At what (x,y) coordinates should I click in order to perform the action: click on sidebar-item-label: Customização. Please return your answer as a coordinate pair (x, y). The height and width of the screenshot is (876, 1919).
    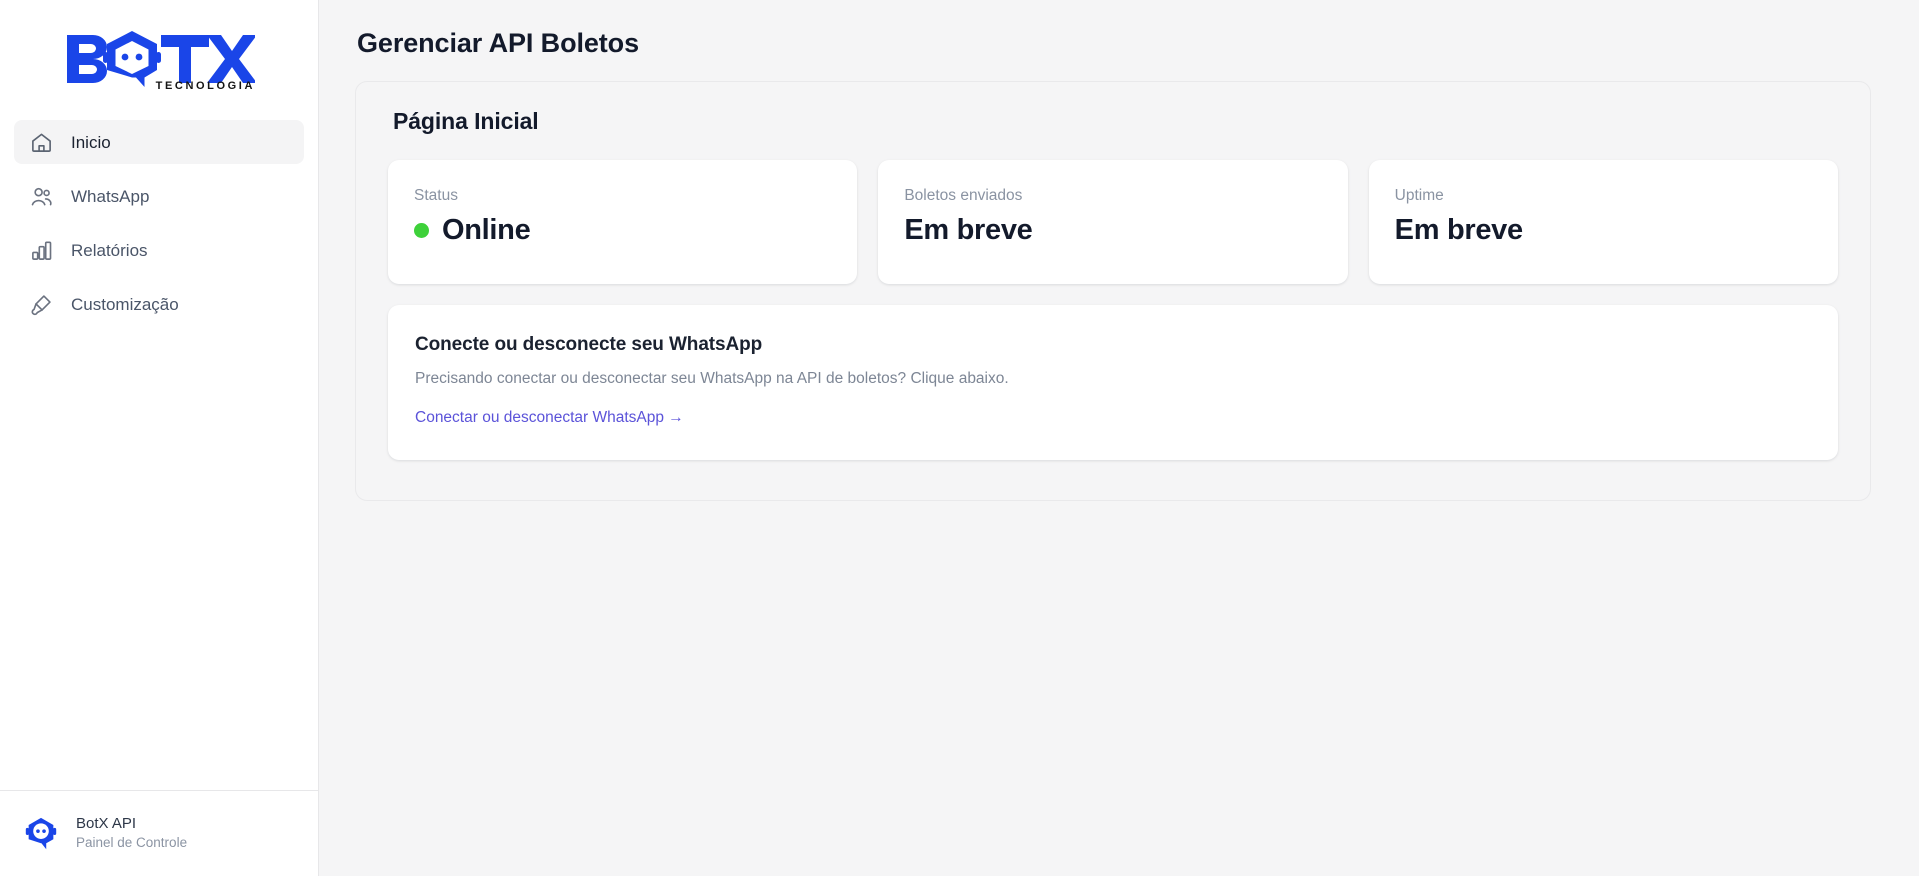
    Looking at the image, I should click on (125, 304).